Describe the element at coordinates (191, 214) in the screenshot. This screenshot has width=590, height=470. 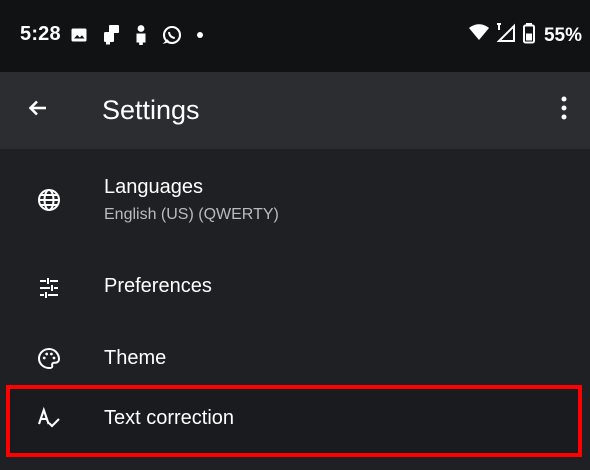
I see `settings-item-sublabel: English (US) (QWERTY)` at that location.